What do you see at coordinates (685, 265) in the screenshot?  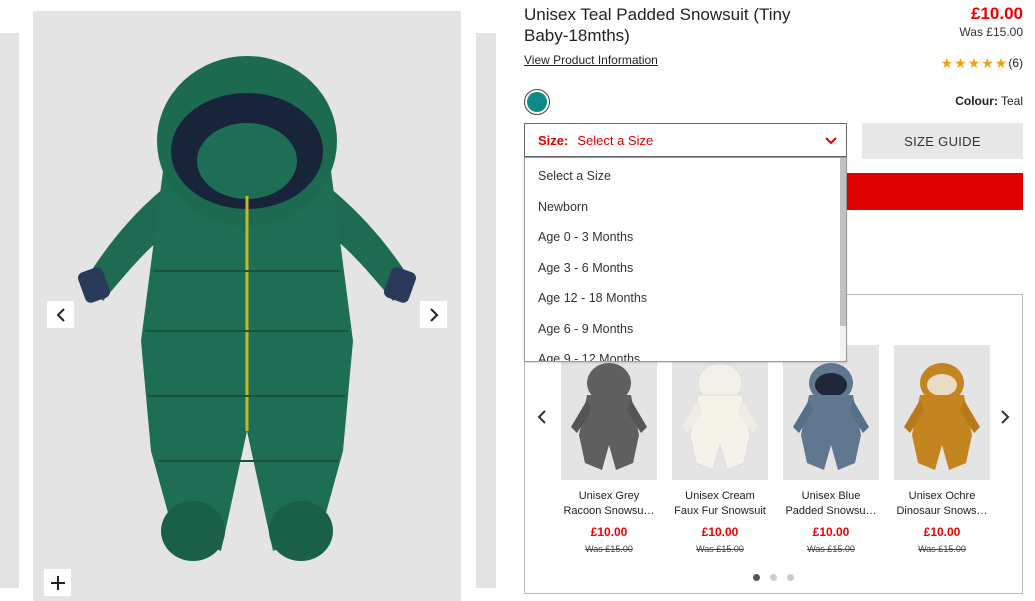 I see `size-option: Age 3 - 6 Months` at bounding box center [685, 265].